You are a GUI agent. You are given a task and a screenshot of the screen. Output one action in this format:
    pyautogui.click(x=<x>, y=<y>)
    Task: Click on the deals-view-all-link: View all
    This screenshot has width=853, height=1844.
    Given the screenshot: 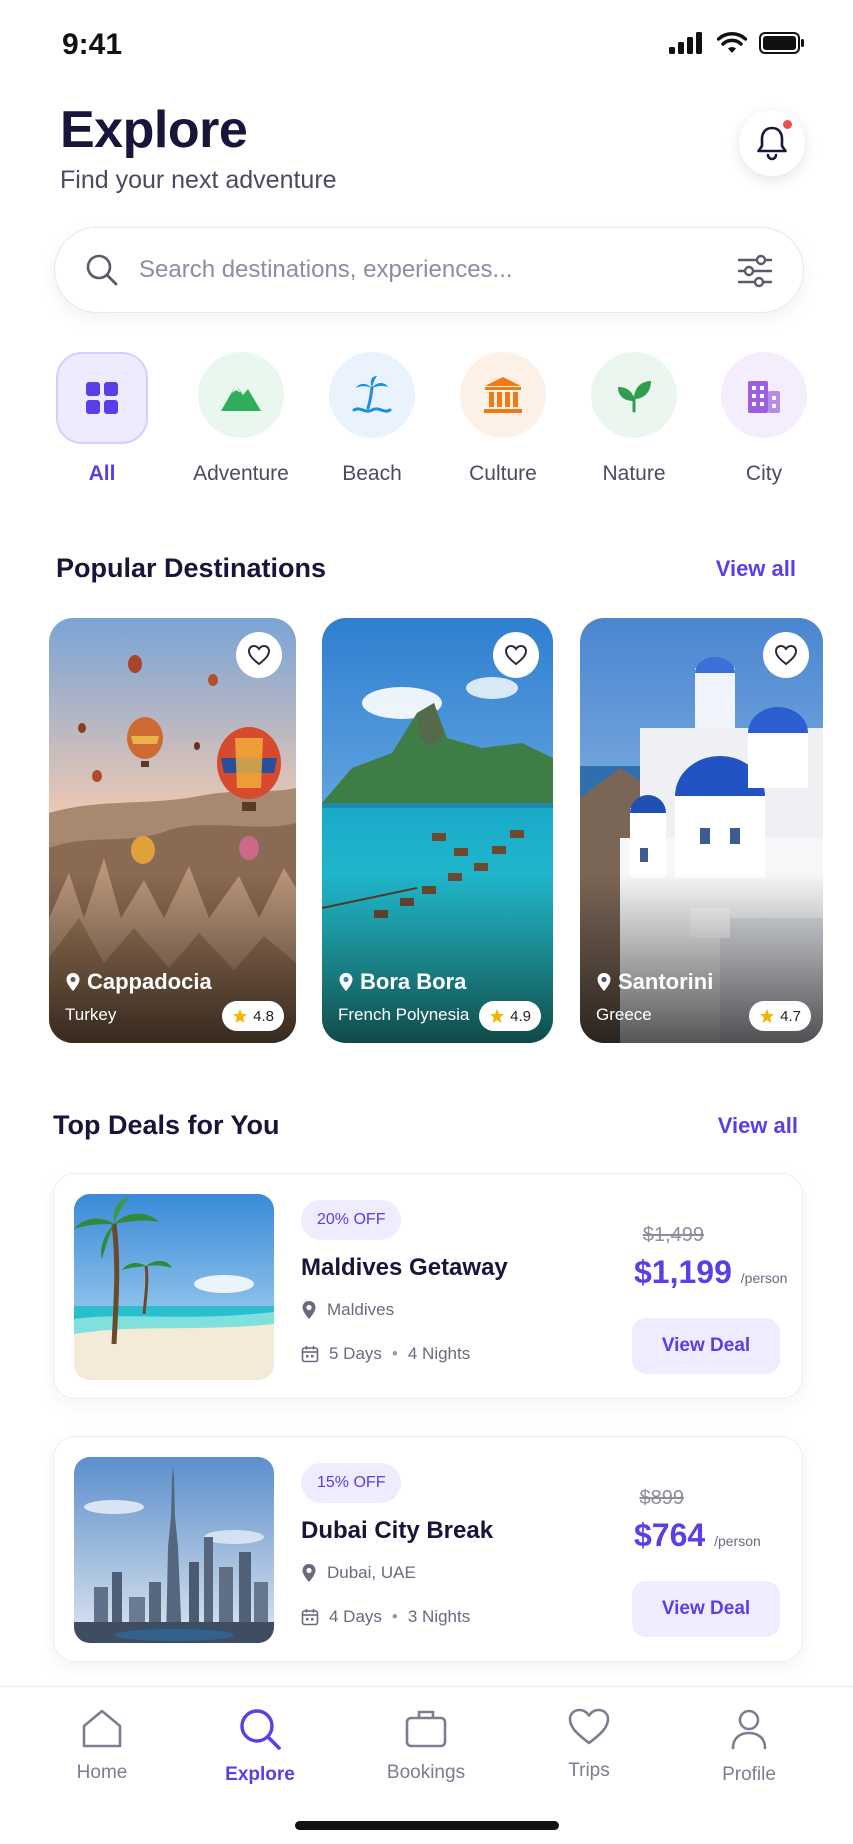 What is the action you would take?
    pyautogui.click(x=758, y=1126)
    